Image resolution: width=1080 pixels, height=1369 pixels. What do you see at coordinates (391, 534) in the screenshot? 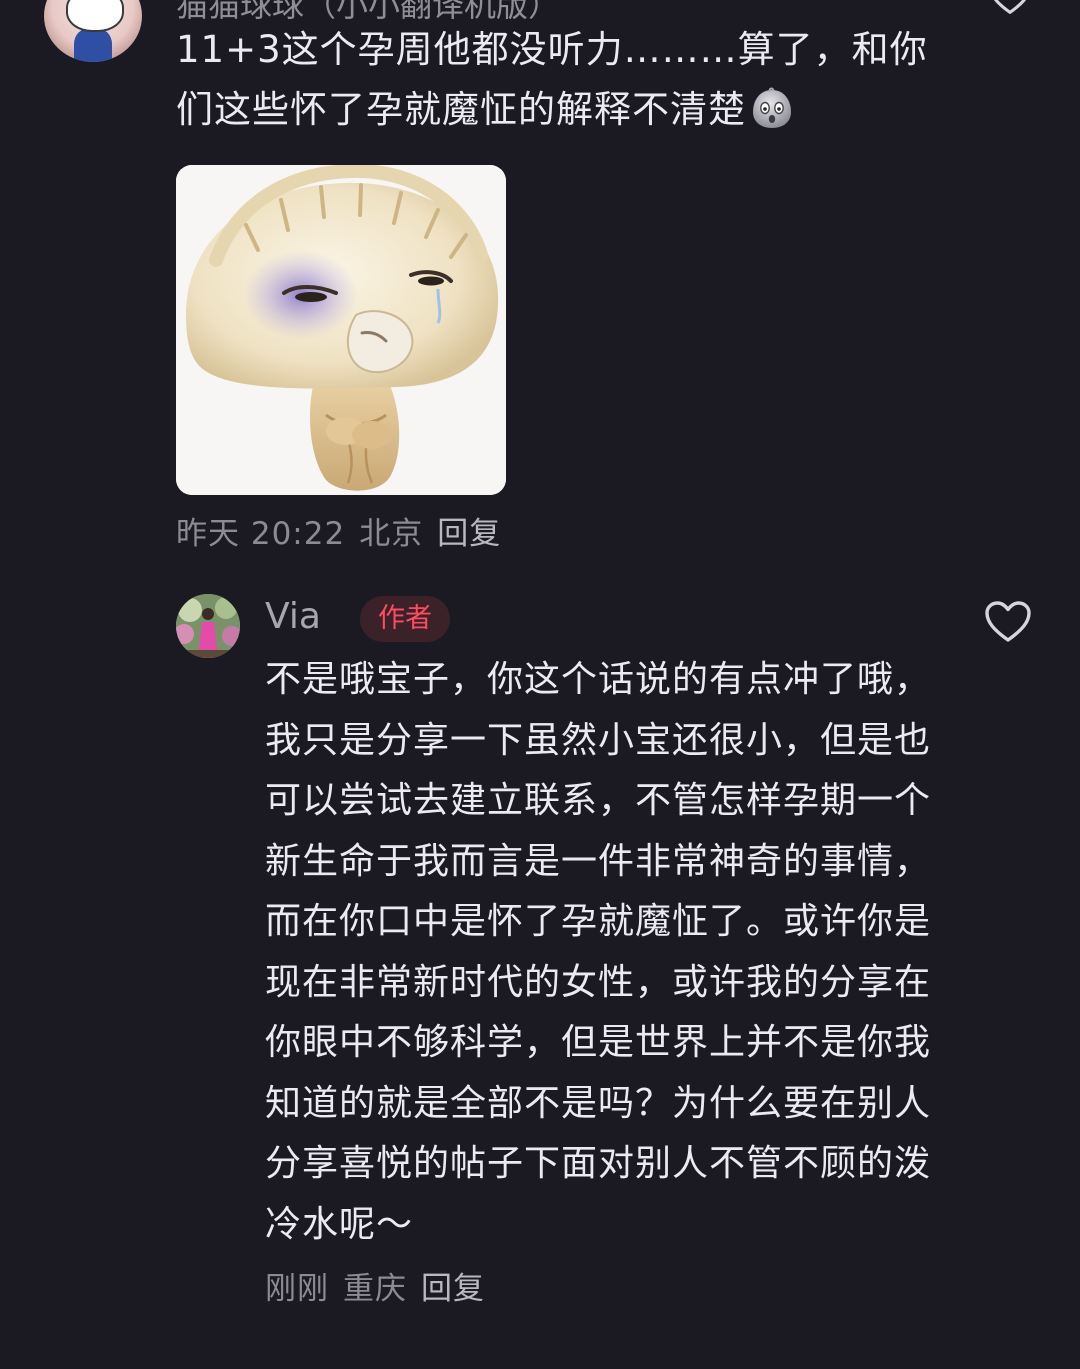
I see `comment-location: 北京` at bounding box center [391, 534].